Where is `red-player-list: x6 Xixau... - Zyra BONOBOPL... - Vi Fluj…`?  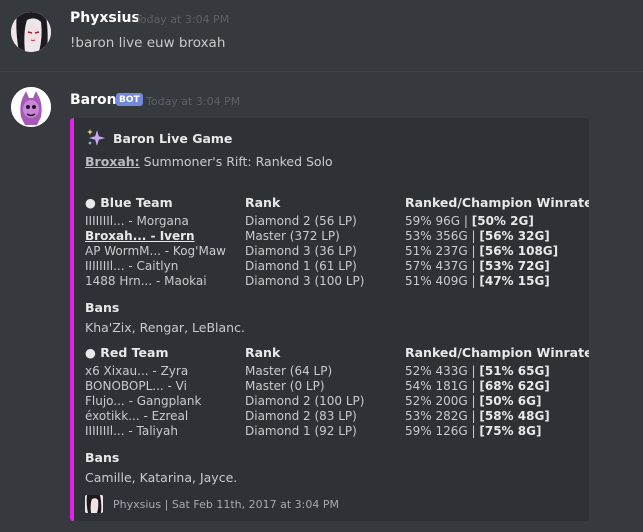 red-player-list: x6 Xixau... - Zyra BONOBOPL... - Vi Fluj… is located at coordinates (143, 401).